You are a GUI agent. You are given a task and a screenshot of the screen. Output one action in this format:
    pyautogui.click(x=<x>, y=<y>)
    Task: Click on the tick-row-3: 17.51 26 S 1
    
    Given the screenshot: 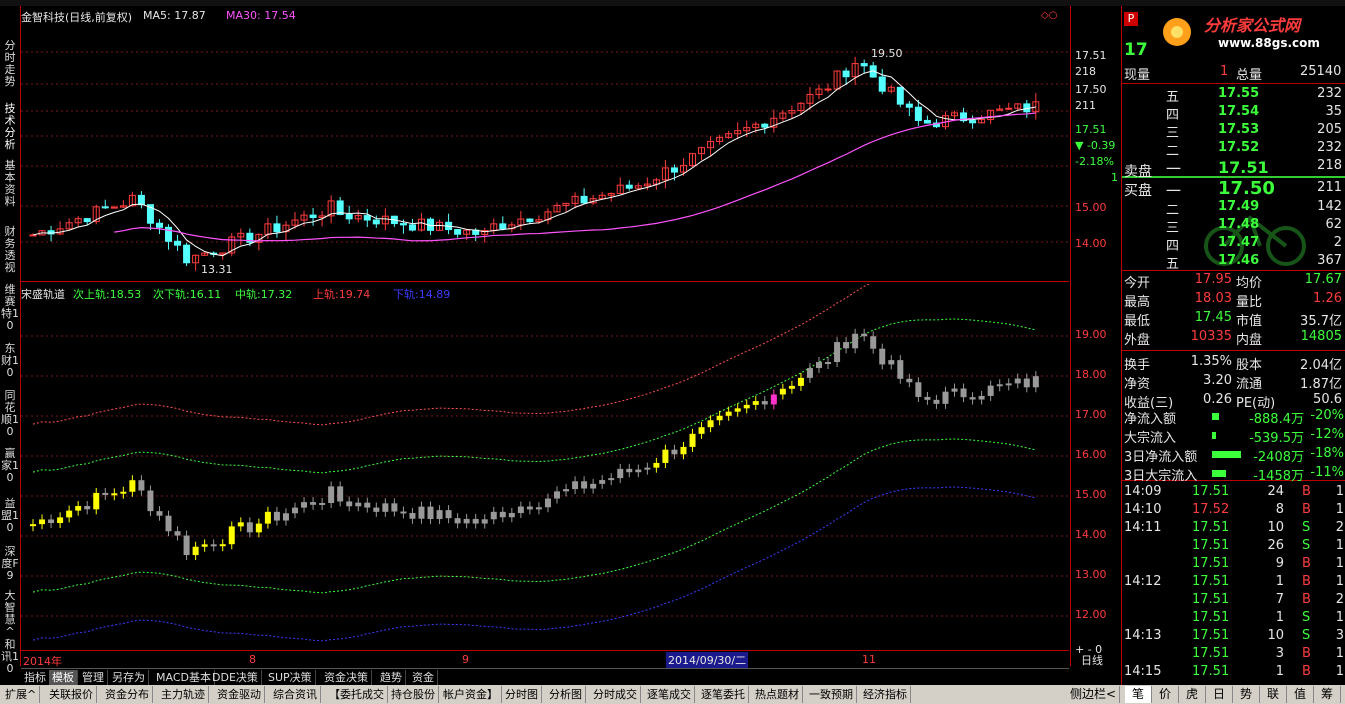 What is the action you would take?
    pyautogui.click(x=1233, y=547)
    